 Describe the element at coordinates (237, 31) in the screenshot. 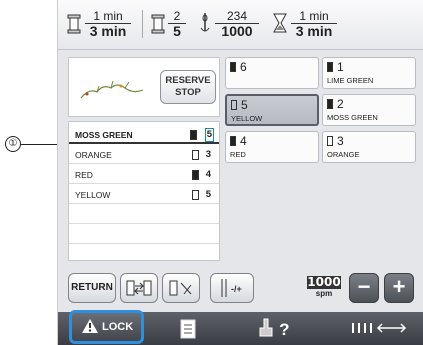

I see `stitch-count-total: 1000` at that location.